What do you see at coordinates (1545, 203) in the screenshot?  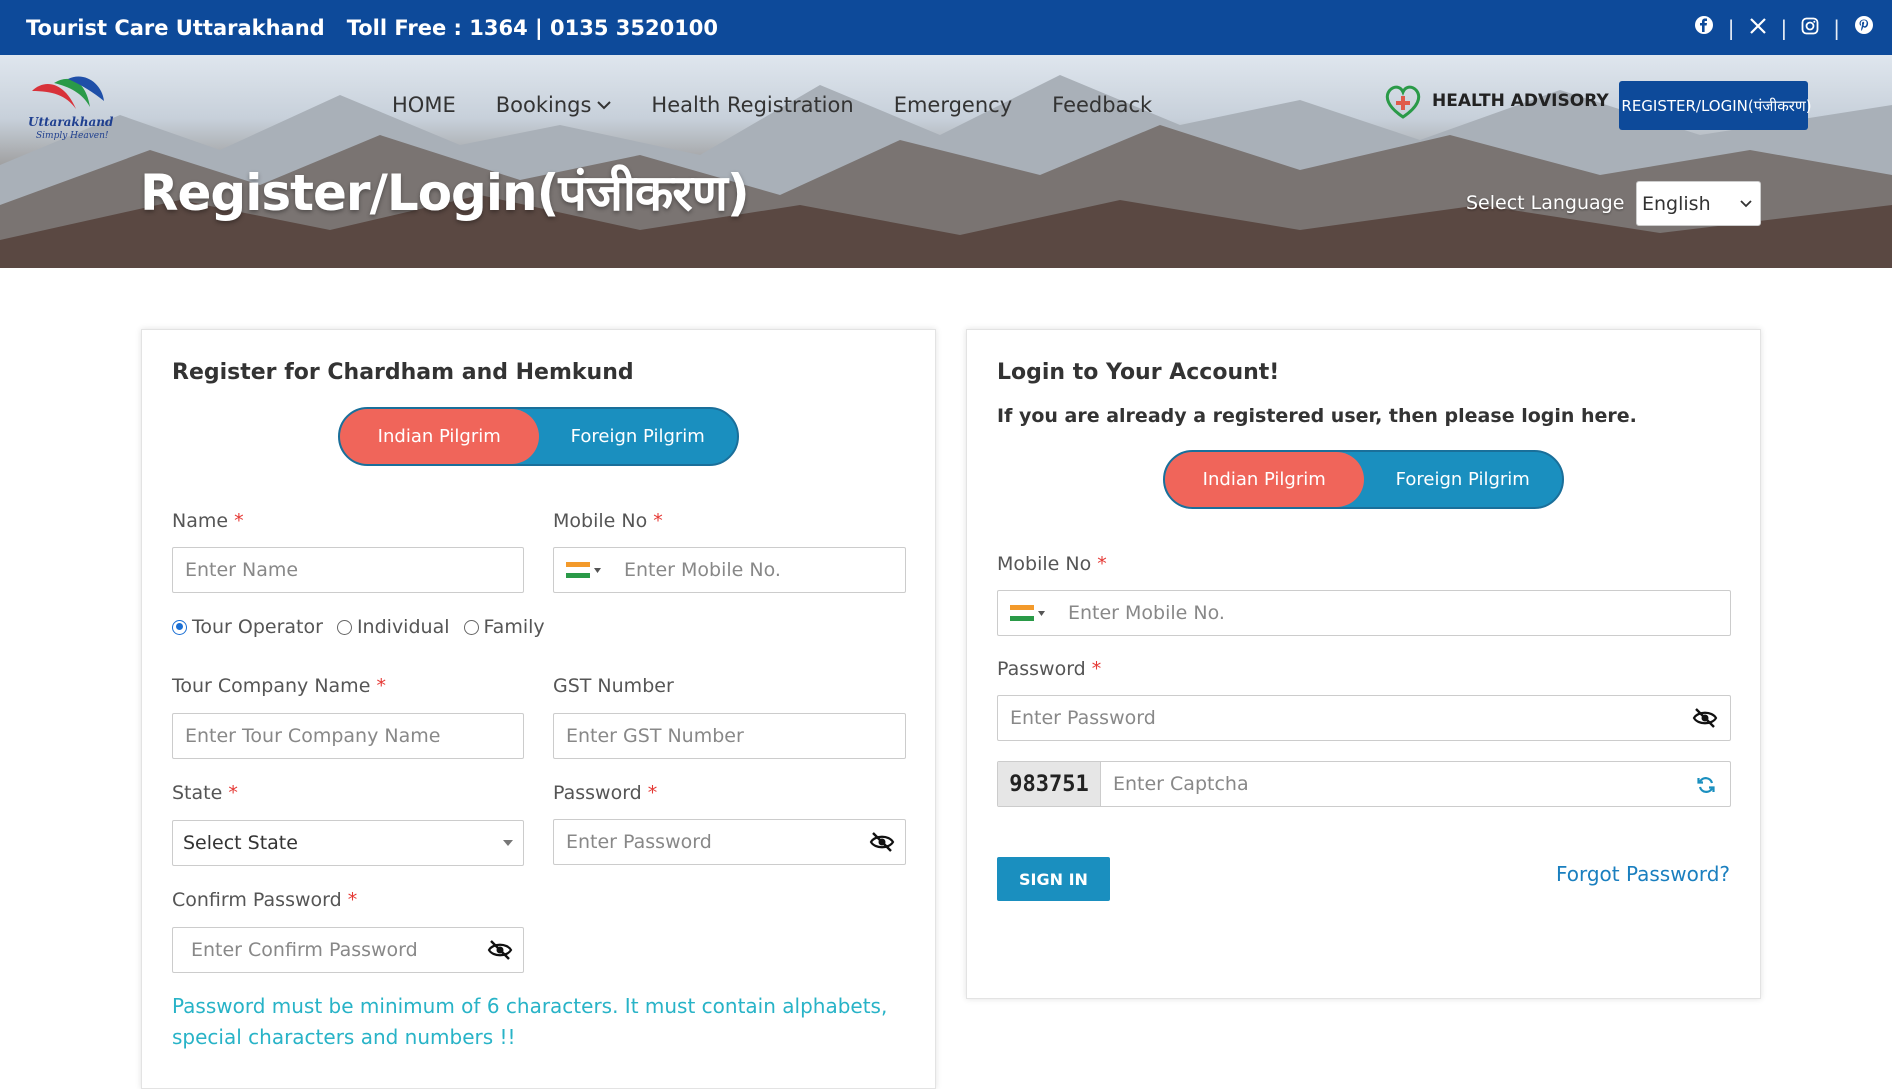 I see `select-language-label: Select Language` at bounding box center [1545, 203].